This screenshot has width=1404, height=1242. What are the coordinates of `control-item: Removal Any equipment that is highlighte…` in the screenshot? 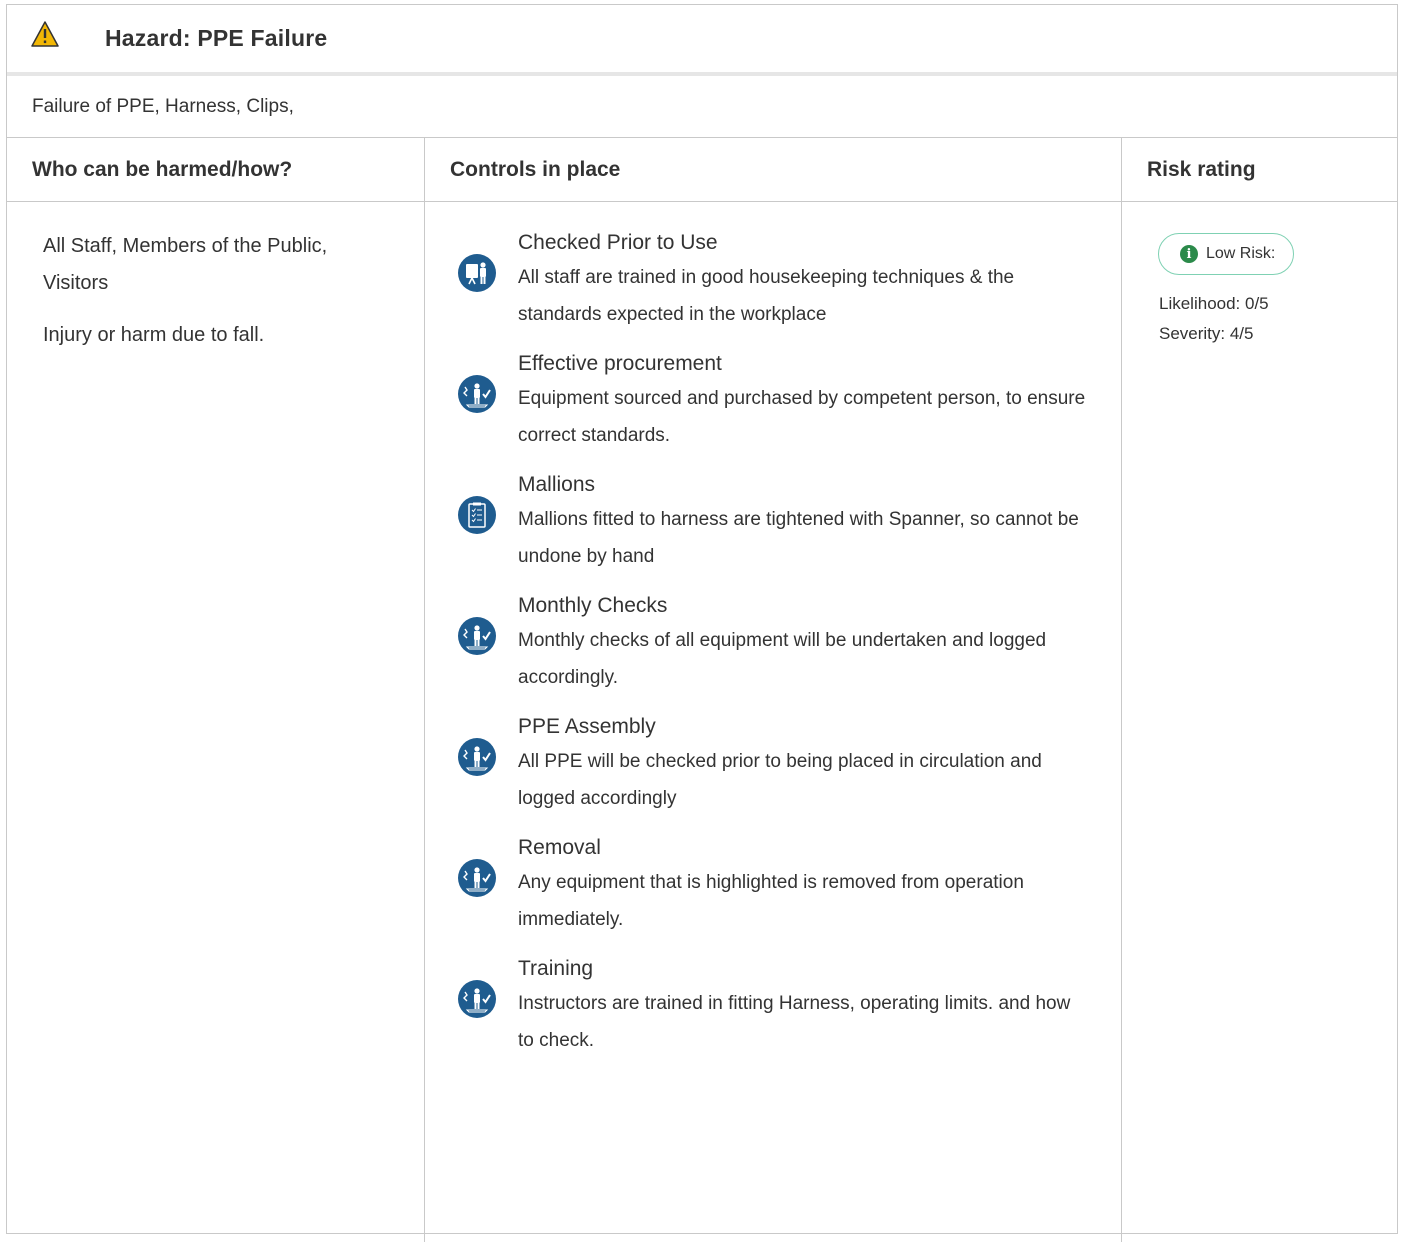 It's located at (773, 885).